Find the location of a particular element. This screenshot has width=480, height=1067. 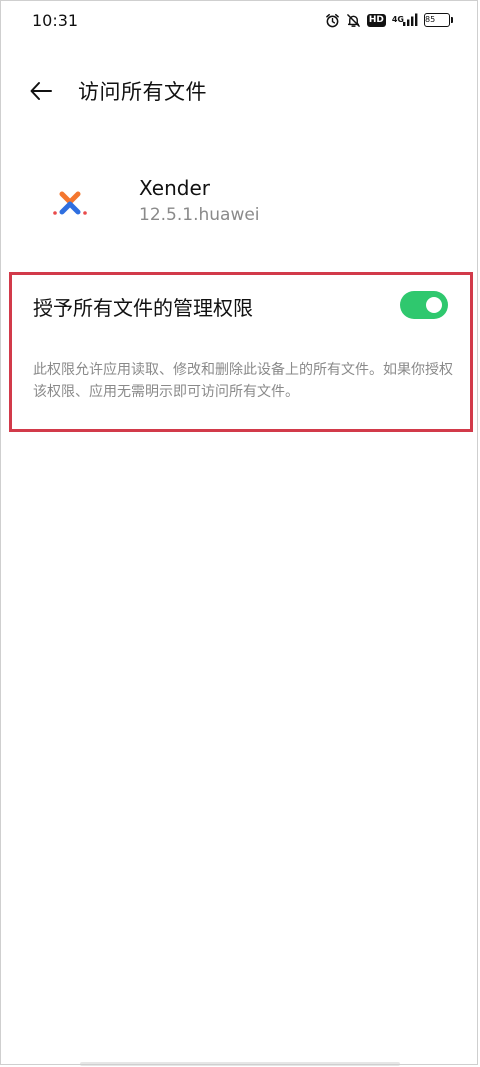

back-arrow-icon is located at coordinates (41, 91).